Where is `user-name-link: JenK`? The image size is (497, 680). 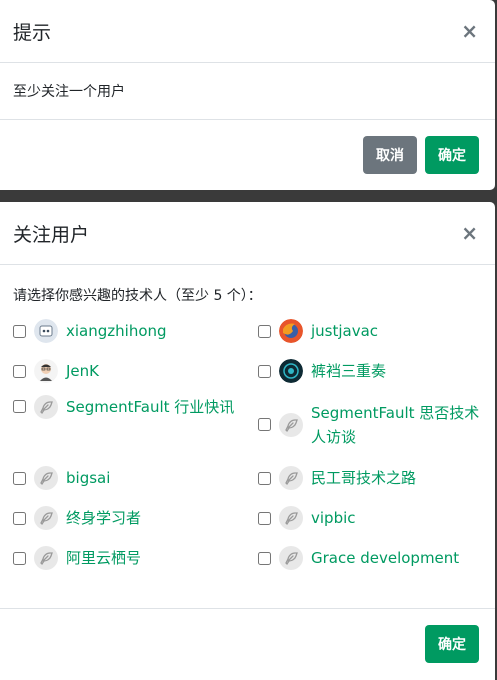 user-name-link: JenK is located at coordinates (82, 371).